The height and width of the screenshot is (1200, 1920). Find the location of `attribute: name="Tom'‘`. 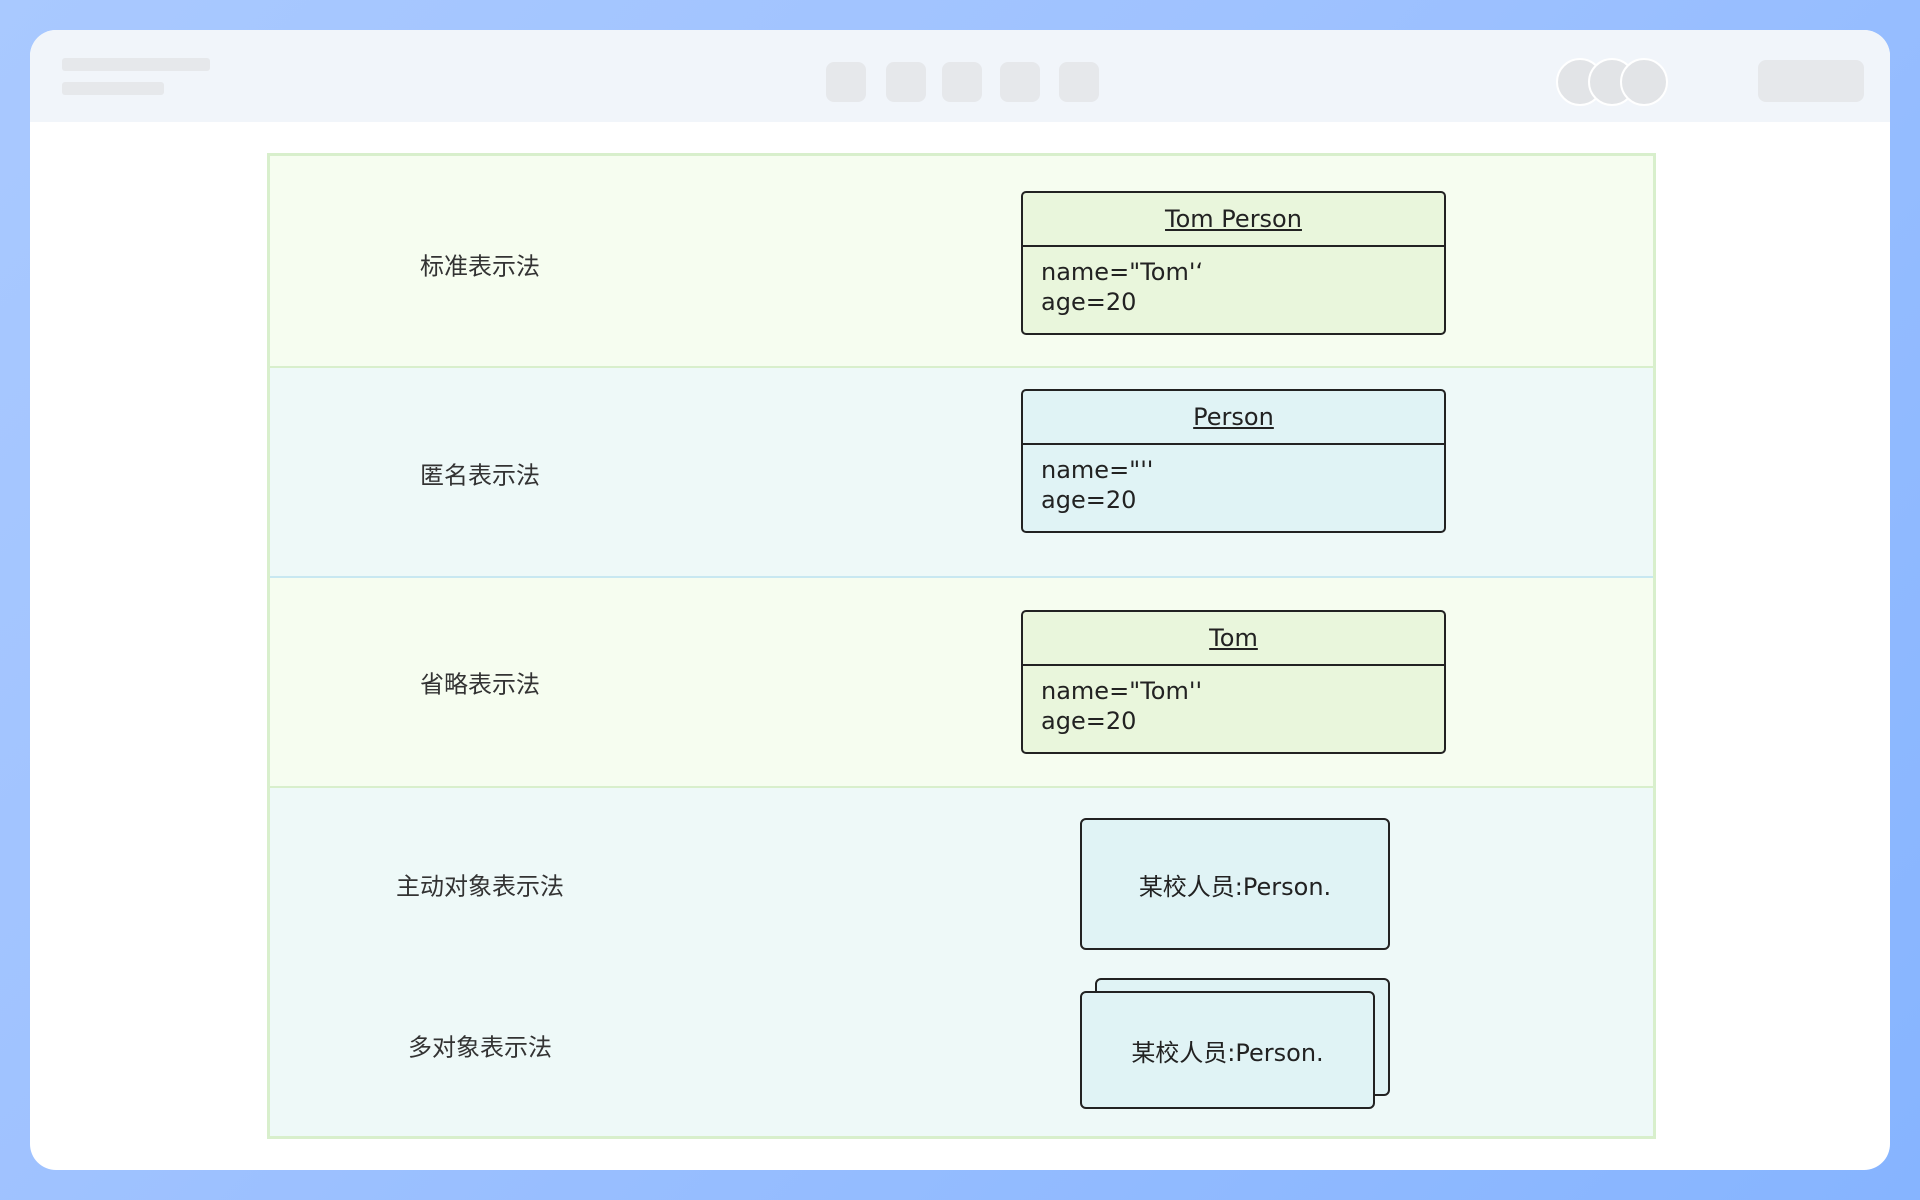

attribute: name="Tom'‘ is located at coordinates (1122, 272).